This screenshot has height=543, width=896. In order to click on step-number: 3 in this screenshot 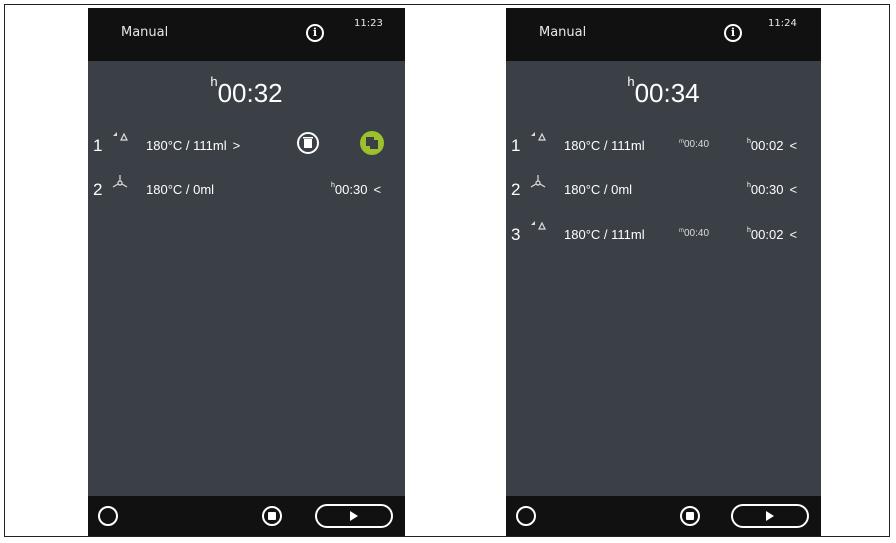, I will do `click(516, 234)`.